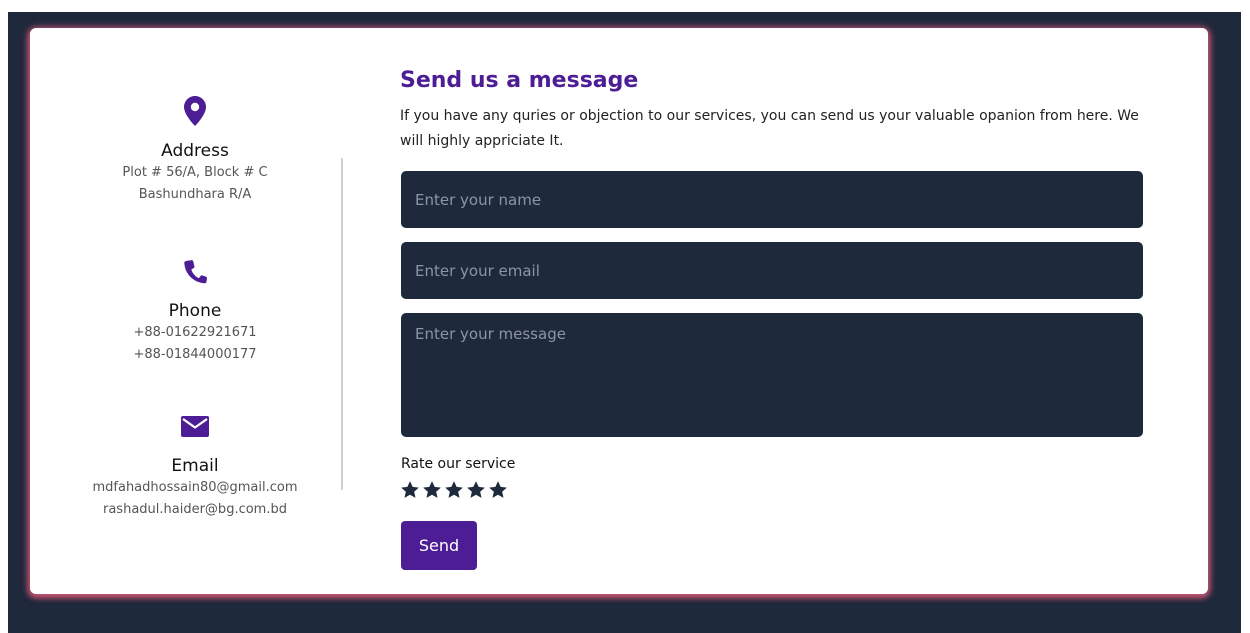 The image size is (1250, 633). What do you see at coordinates (195, 111) in the screenshot?
I see `map-marker-icon` at bounding box center [195, 111].